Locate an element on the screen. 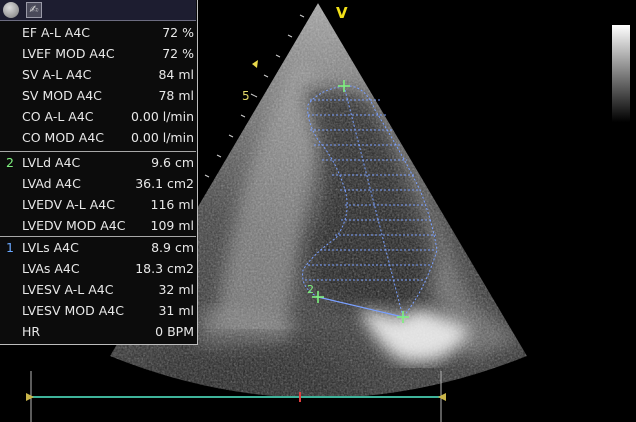 The width and height of the screenshot is (636, 422). focus-marker is located at coordinates (255, 64).